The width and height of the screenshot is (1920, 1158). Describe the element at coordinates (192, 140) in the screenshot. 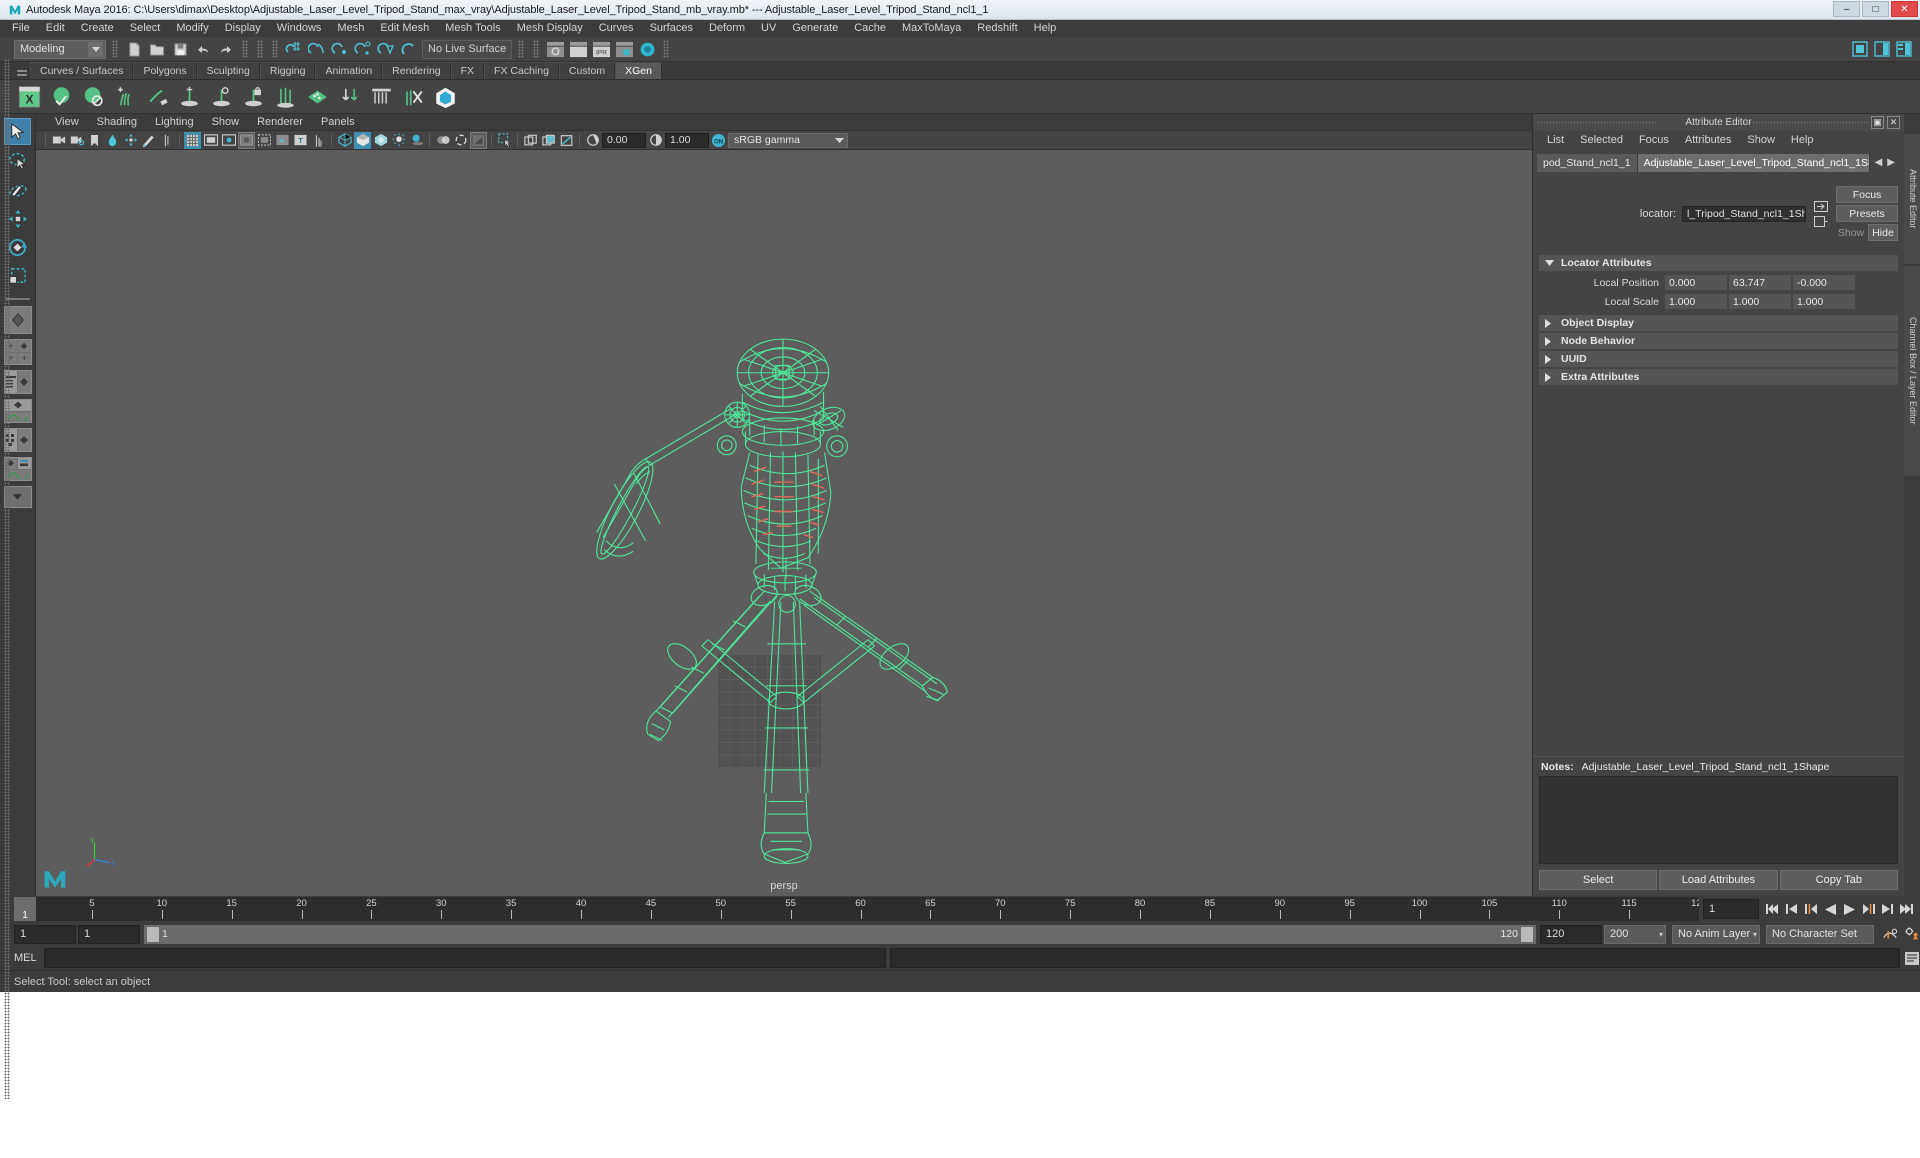

I see `grid-toggle-icon` at that location.